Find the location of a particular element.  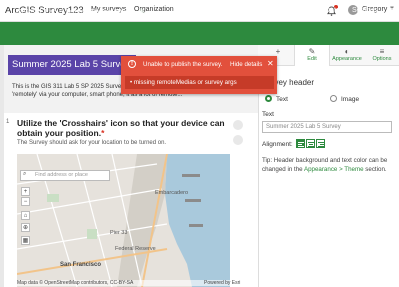

radio-image-label: Image is located at coordinates (350, 99).